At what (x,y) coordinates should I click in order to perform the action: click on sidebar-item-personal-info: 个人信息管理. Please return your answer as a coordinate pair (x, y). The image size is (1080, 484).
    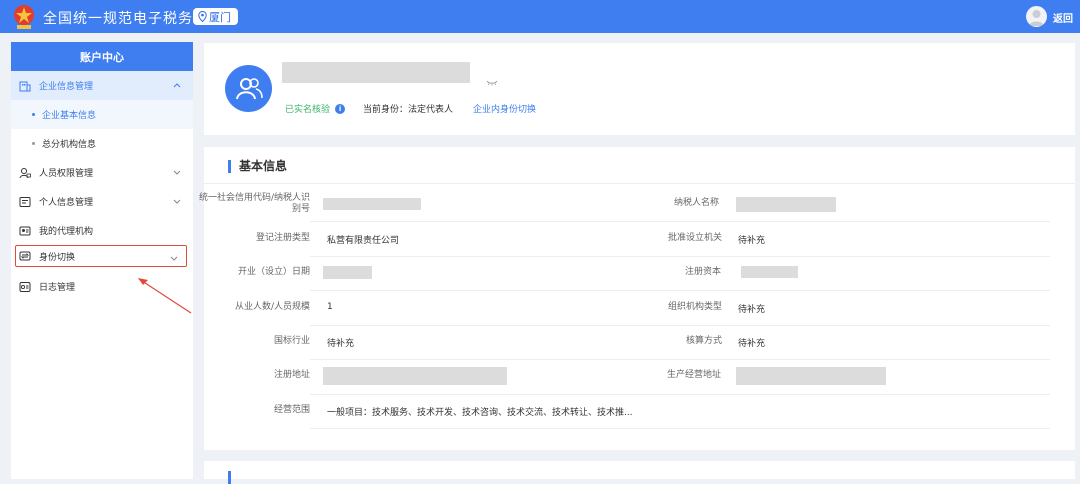
    Looking at the image, I should click on (102, 201).